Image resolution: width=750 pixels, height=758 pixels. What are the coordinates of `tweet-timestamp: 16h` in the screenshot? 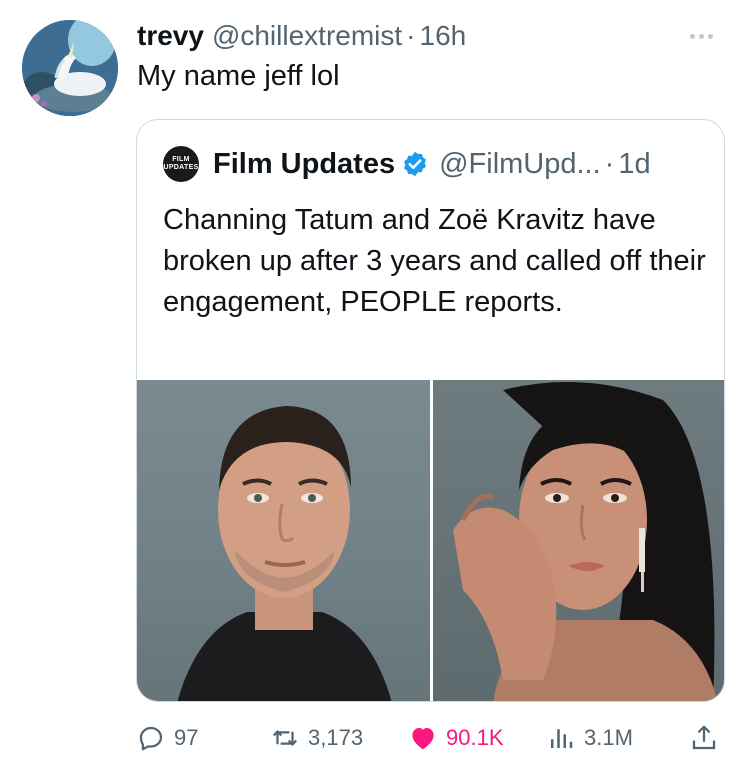 It's located at (443, 36).